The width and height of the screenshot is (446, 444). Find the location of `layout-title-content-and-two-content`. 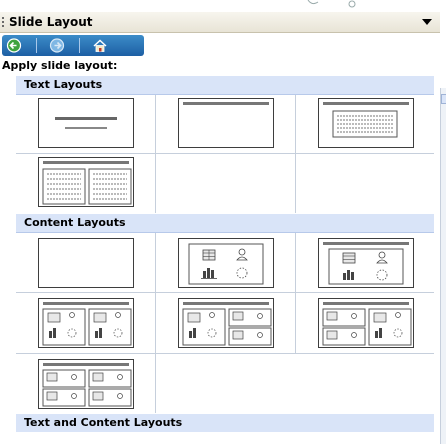

layout-title-content-and-two-content is located at coordinates (226, 323).